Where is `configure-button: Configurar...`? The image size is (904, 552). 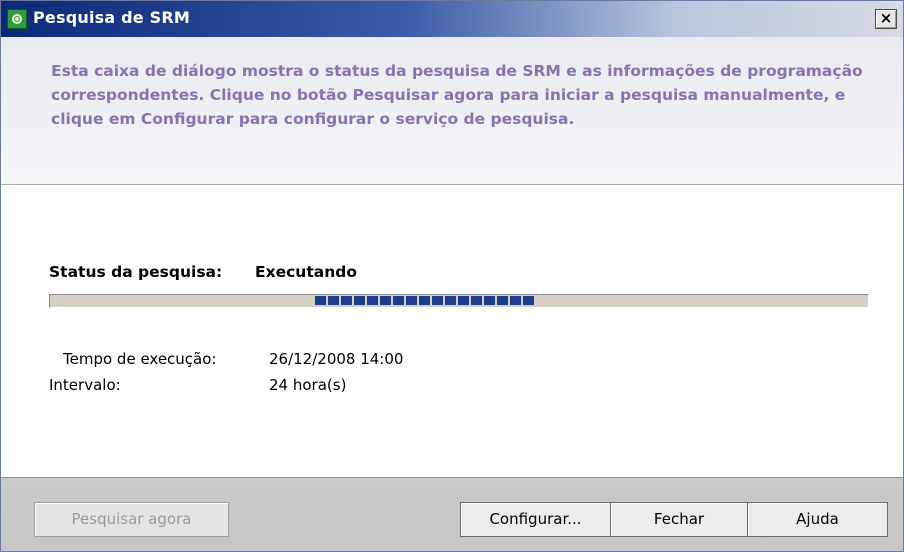 configure-button: Configurar... is located at coordinates (535, 519).